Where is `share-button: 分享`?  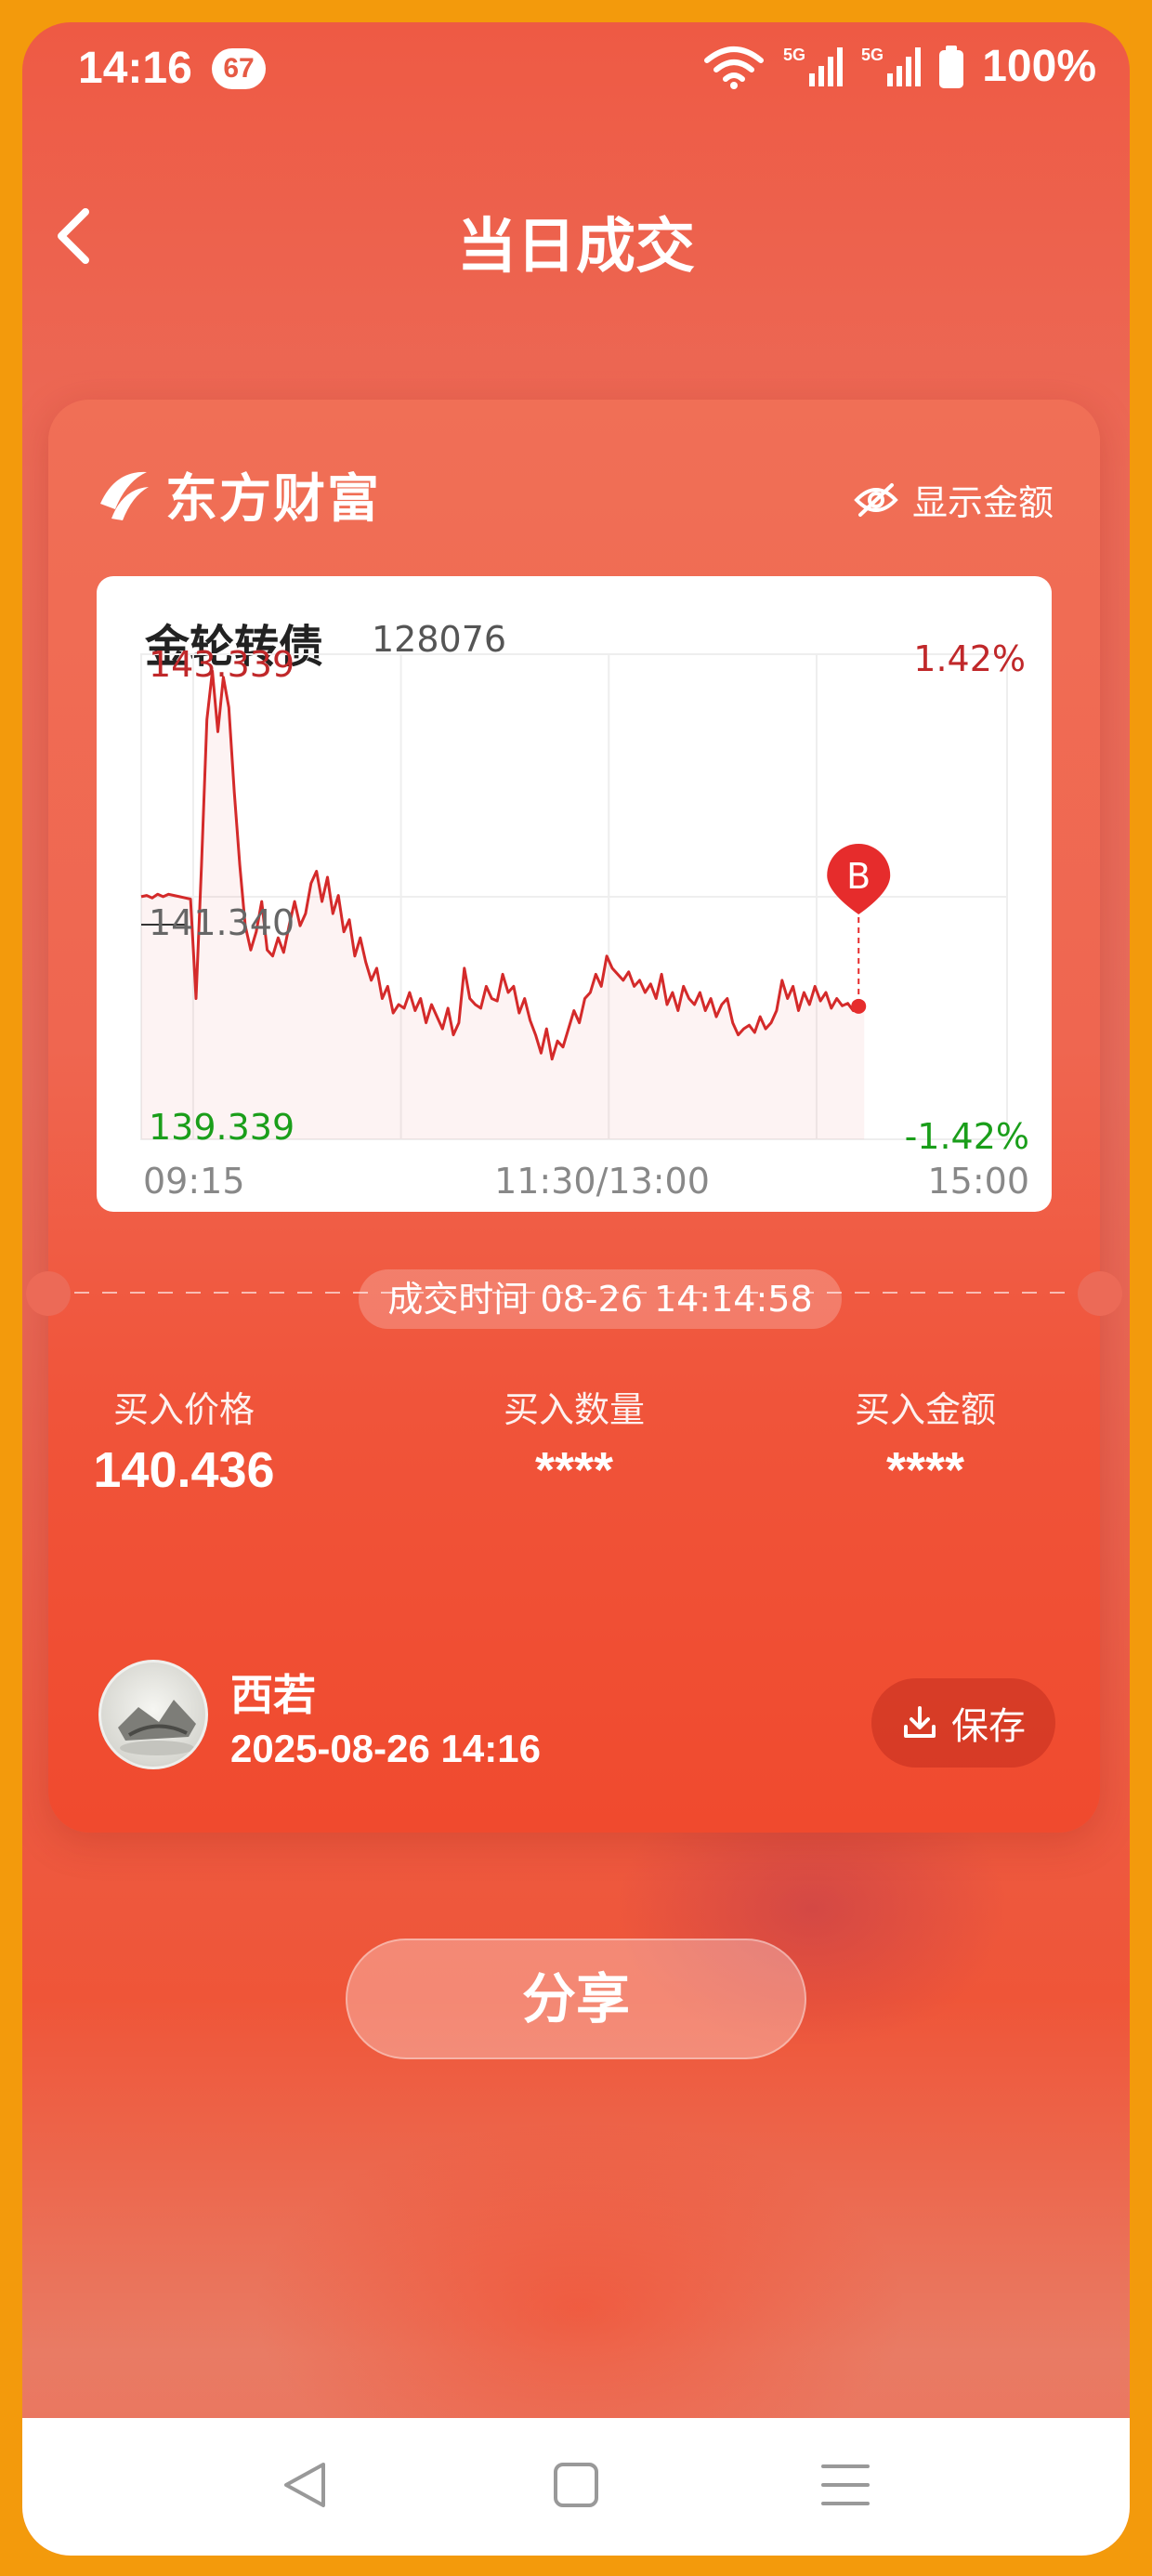
share-button: 分享 is located at coordinates (576, 1999).